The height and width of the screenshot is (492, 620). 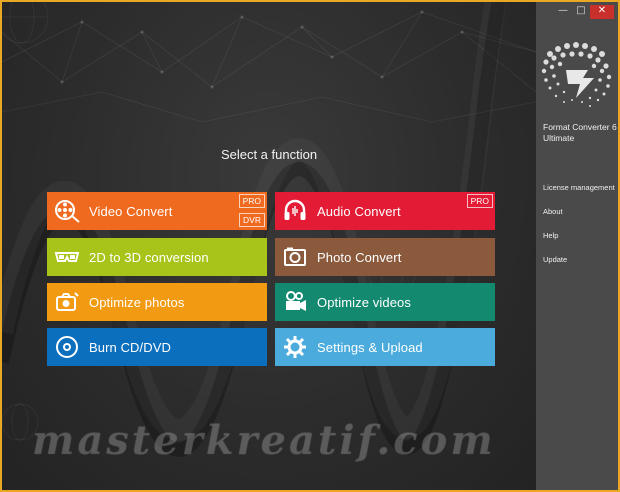 I want to click on page-title: Select a function, so click(x=269, y=154).